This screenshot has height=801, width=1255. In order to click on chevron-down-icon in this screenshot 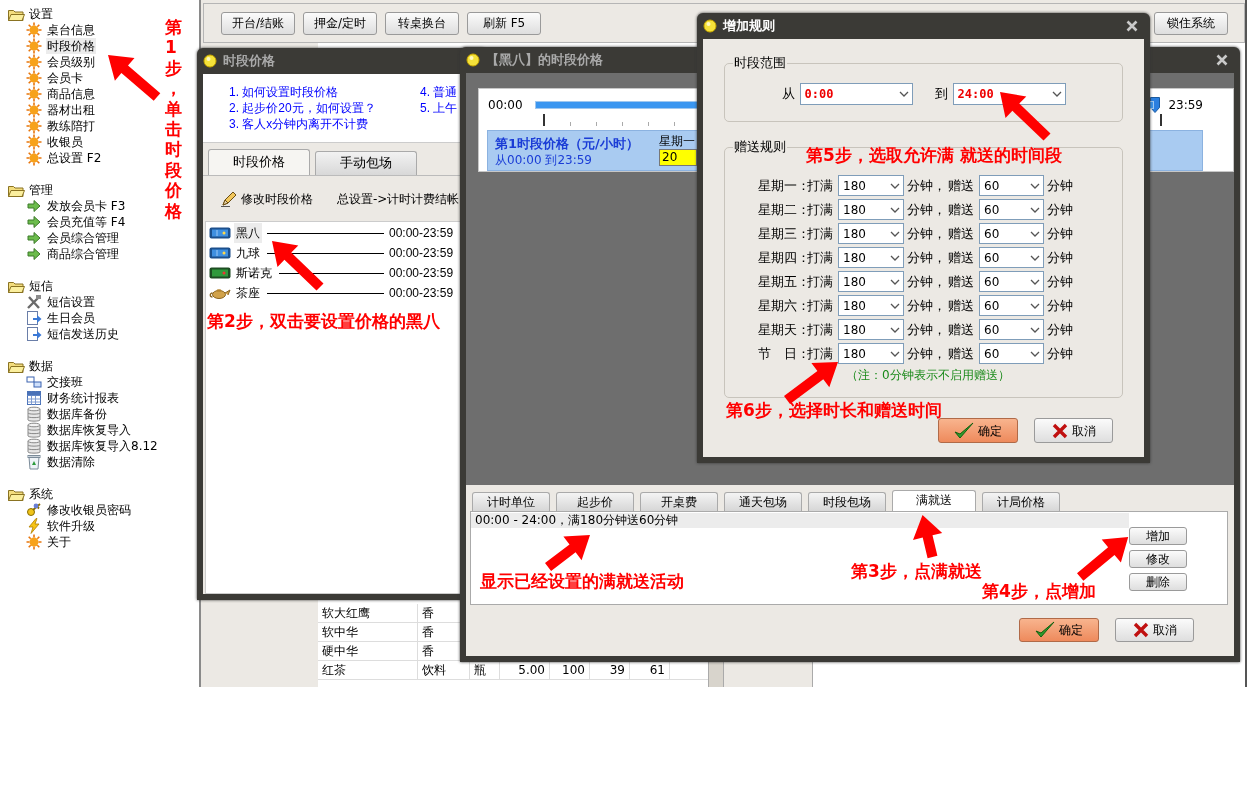, I will do `click(1035, 257)`.